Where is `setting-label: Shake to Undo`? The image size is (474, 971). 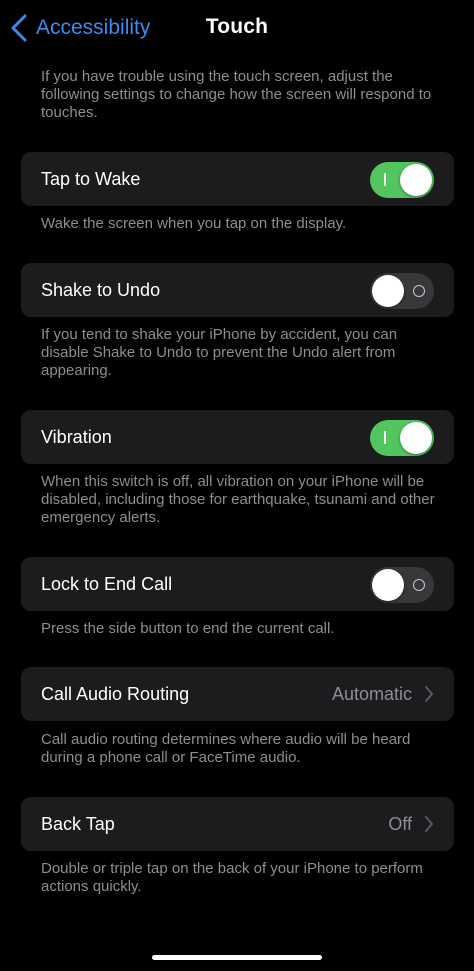
setting-label: Shake to Undo is located at coordinates (101, 290).